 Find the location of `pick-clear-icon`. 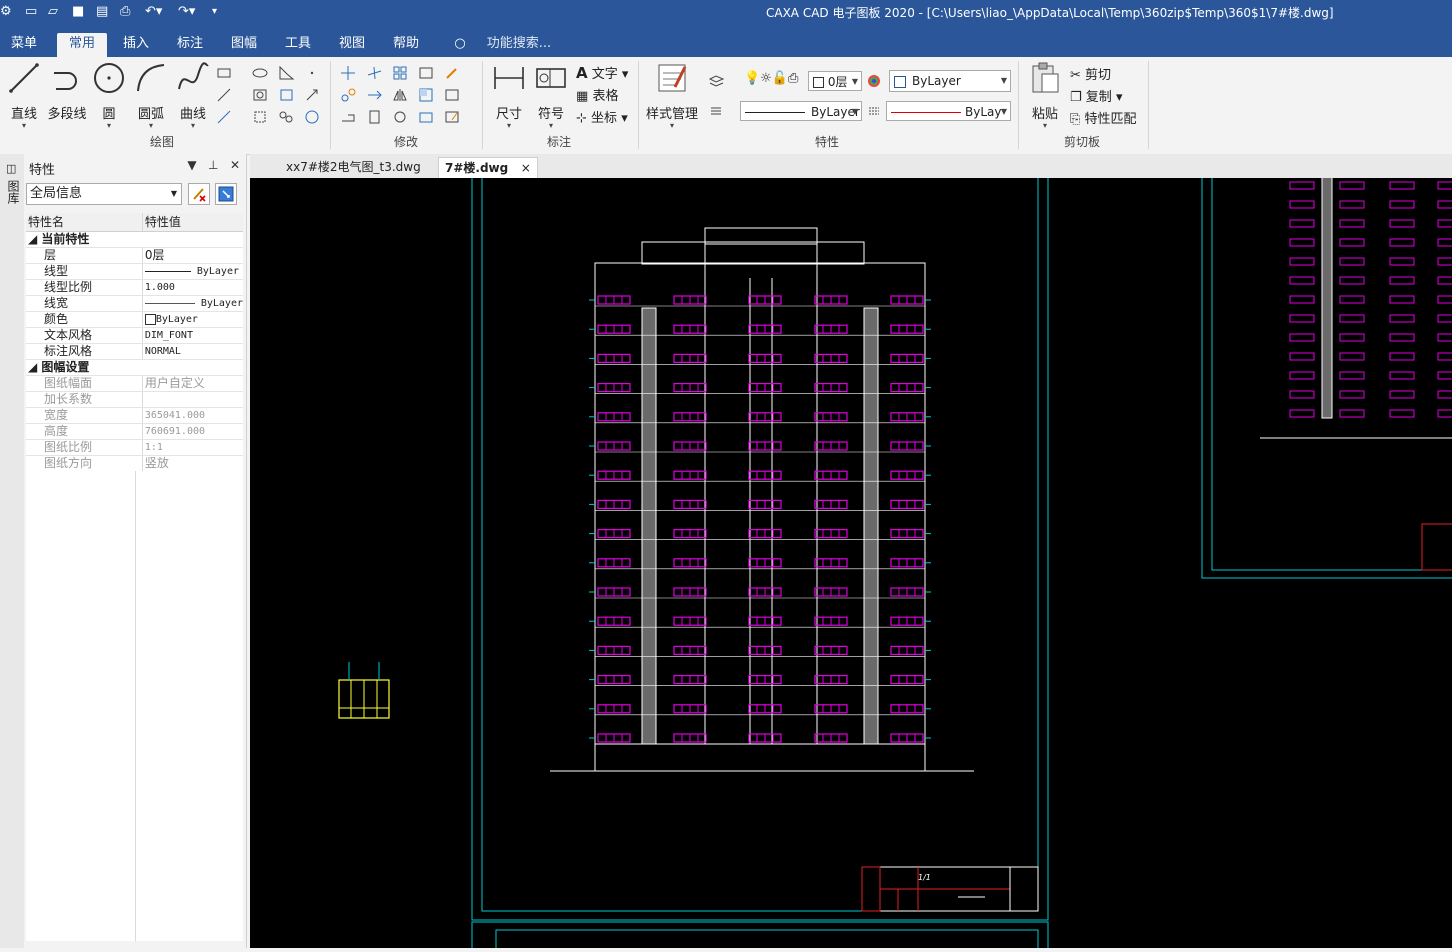

pick-clear-icon is located at coordinates (199, 195).